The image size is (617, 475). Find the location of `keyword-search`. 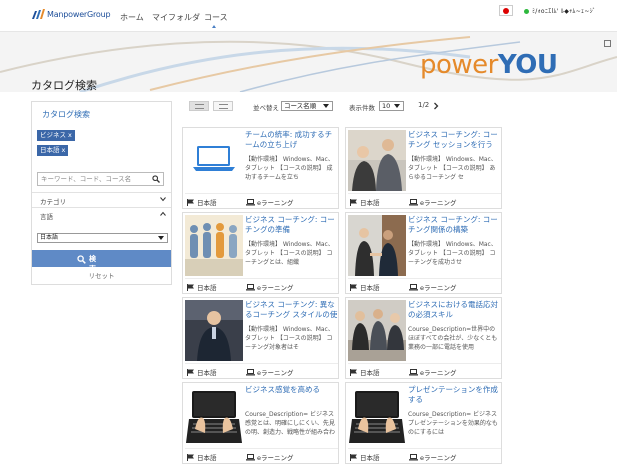

keyword-search is located at coordinates (100, 179).